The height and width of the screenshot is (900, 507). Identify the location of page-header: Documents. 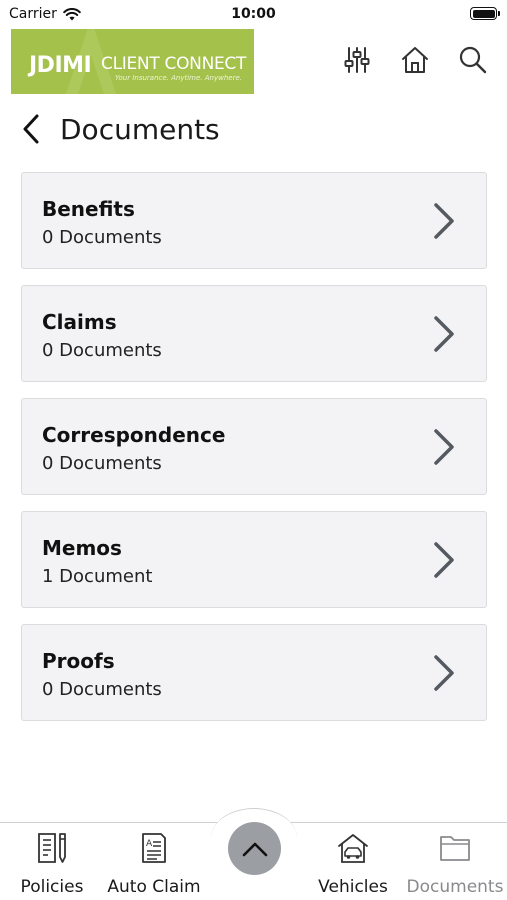
(120, 129).